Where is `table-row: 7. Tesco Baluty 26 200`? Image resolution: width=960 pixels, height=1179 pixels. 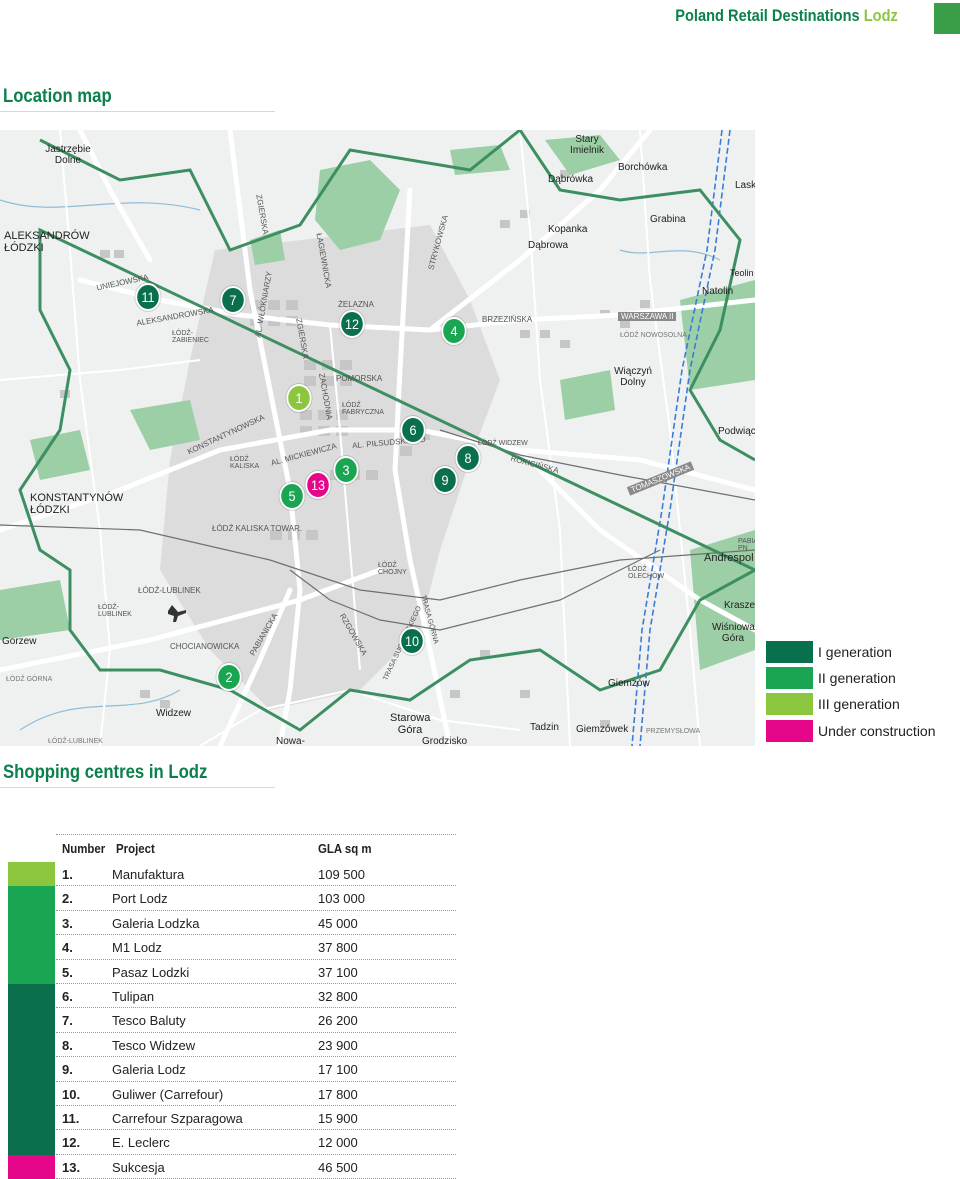
table-row: 7. Tesco Baluty 26 200 is located at coordinates (232, 1020).